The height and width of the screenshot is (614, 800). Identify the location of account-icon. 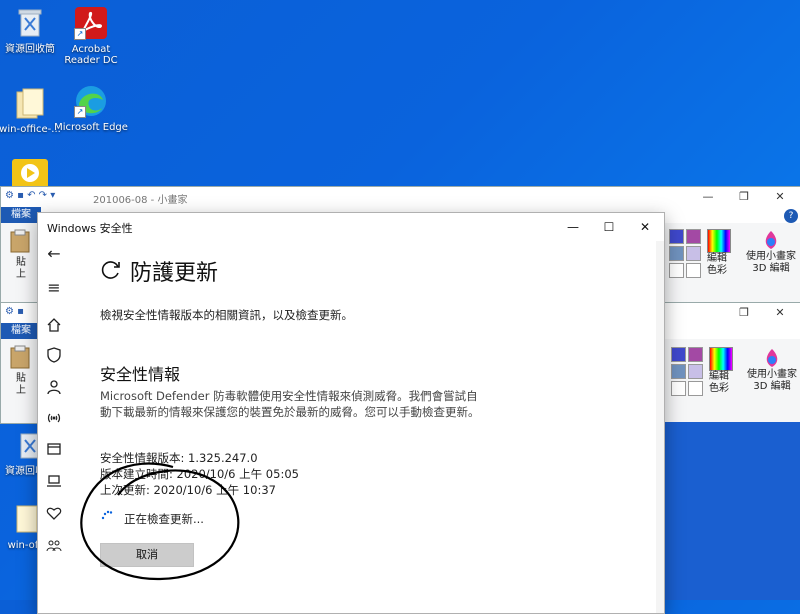
(54, 388).